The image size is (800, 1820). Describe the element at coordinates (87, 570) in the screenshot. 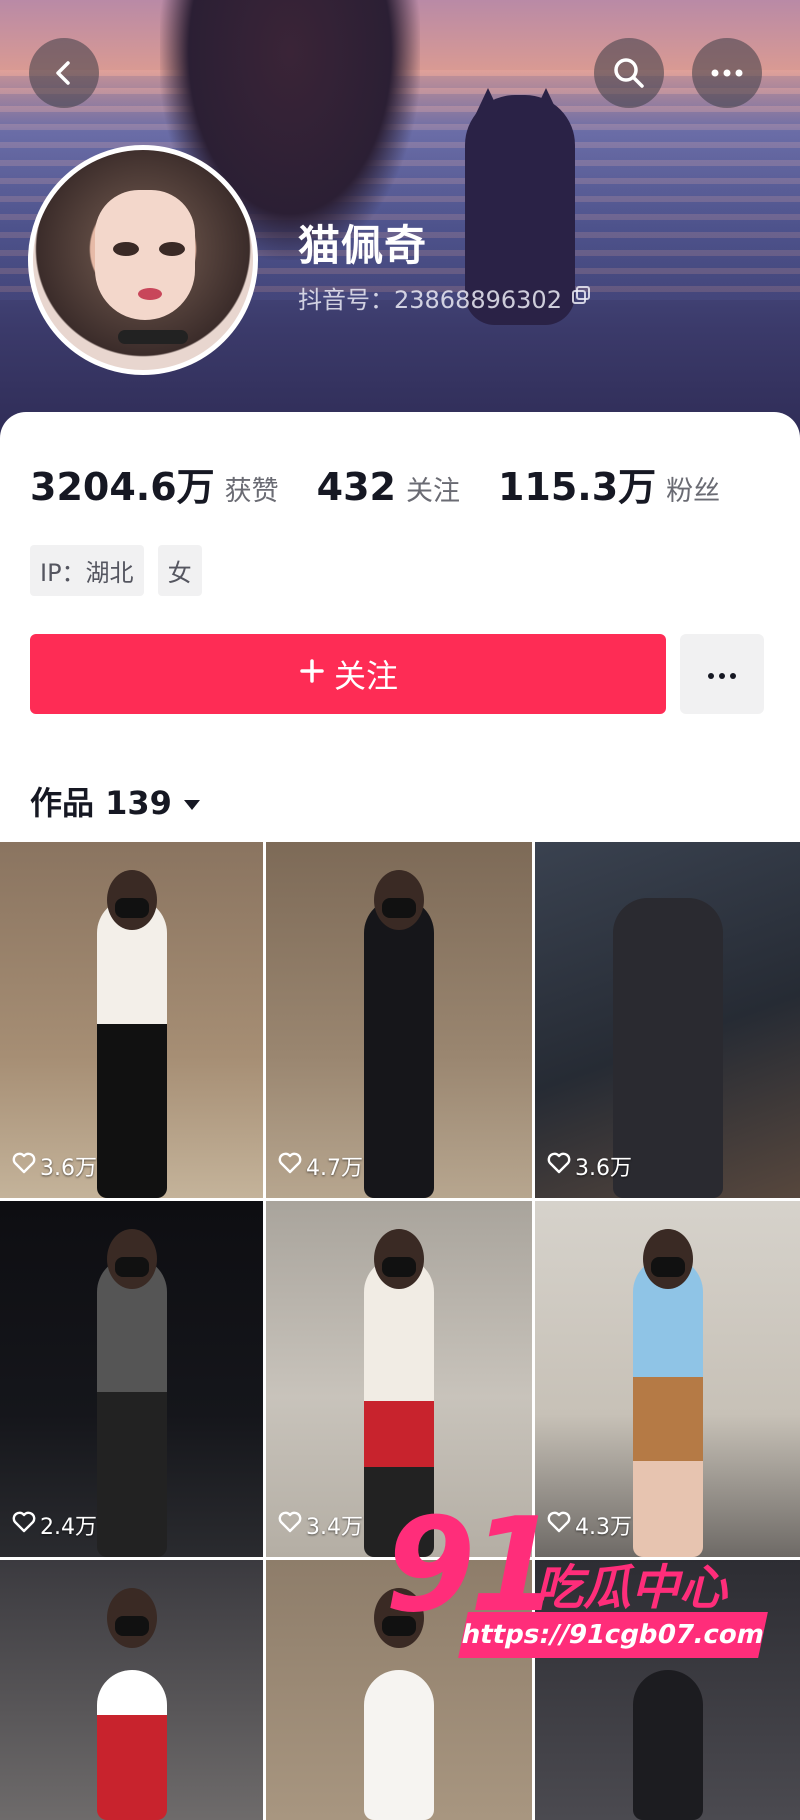

I see `ip-location-tag: IP：湖北` at that location.